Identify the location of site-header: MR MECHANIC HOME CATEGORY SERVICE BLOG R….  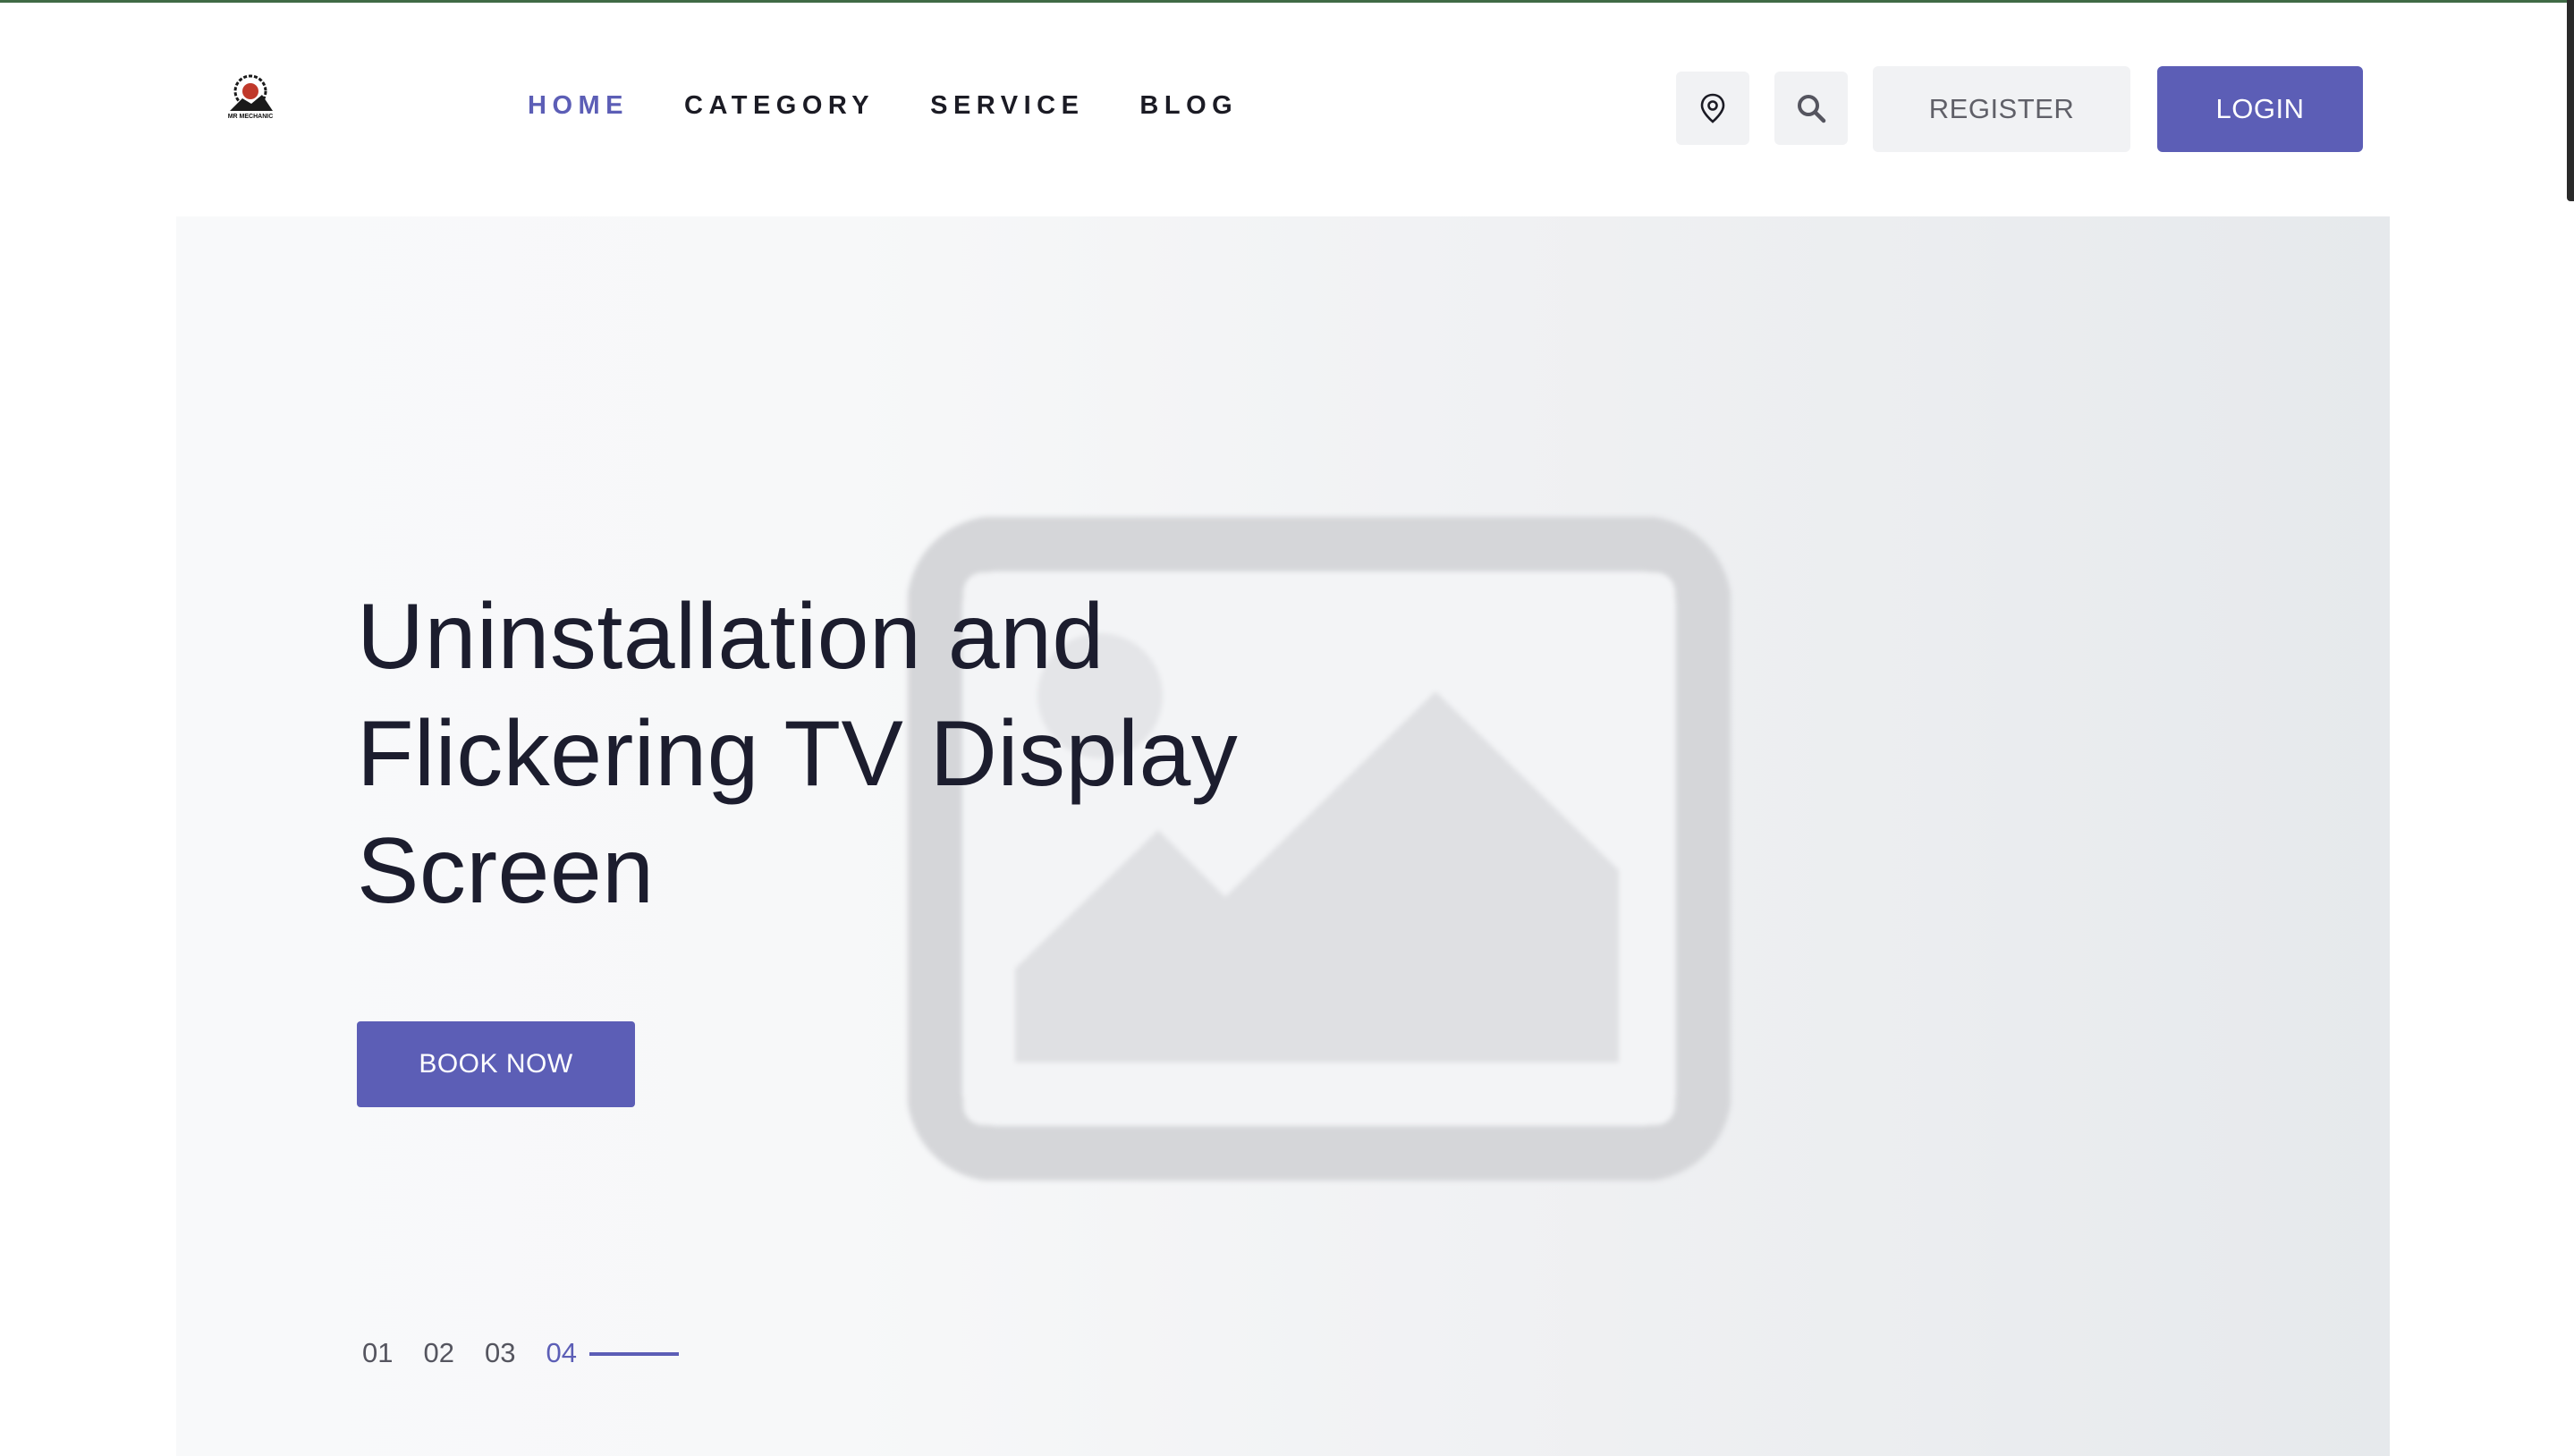
(1287, 107).